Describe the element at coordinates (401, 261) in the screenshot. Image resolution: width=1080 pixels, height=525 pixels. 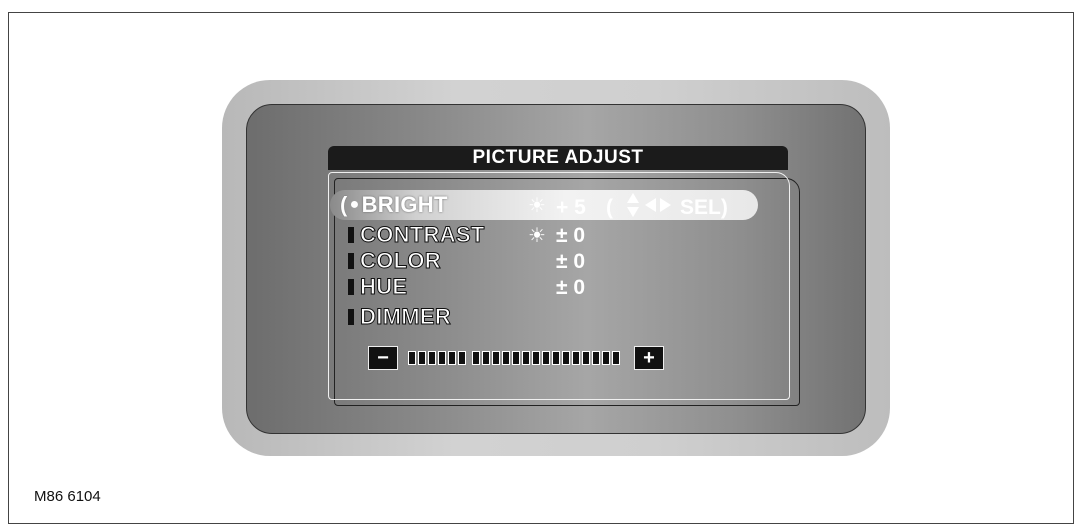
I see `menu-item-label: COLOR` at that location.